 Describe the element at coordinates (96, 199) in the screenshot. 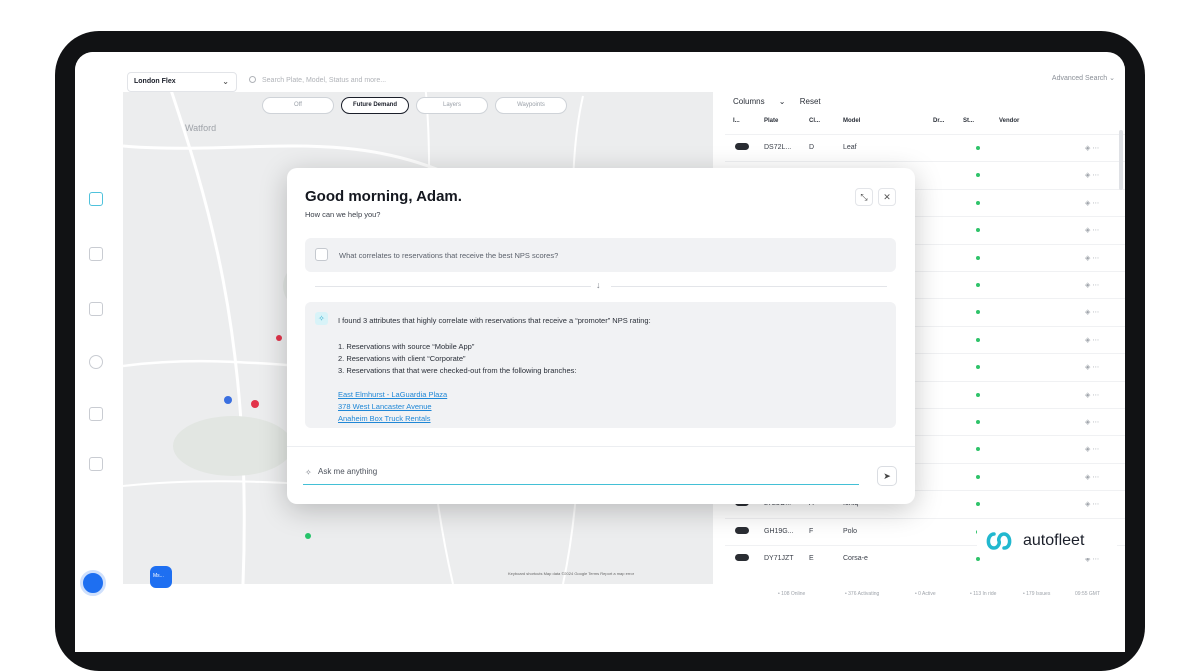

I see `fleet-icon` at that location.